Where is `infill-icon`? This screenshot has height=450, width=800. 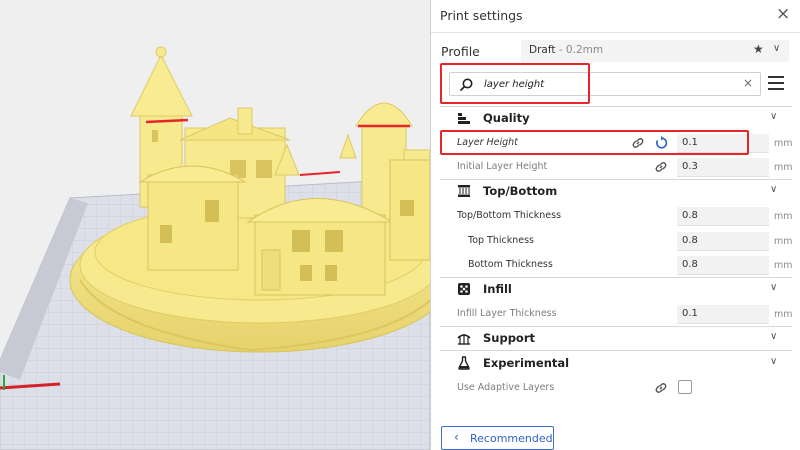 infill-icon is located at coordinates (464, 289).